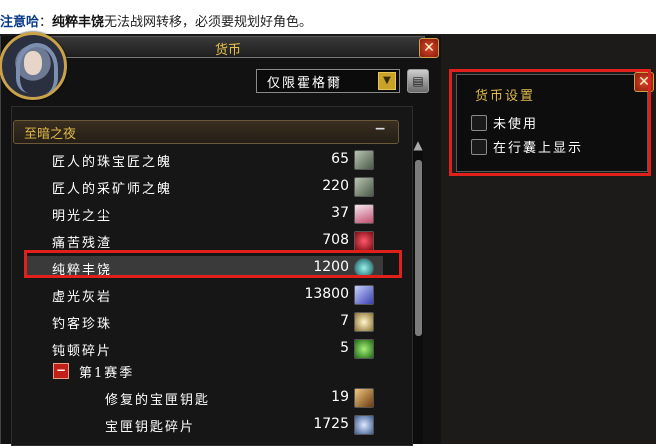 The width and height of the screenshot is (656, 446). What do you see at coordinates (158, 400) in the screenshot?
I see `currency-name: 修复的宝匣钥匙` at bounding box center [158, 400].